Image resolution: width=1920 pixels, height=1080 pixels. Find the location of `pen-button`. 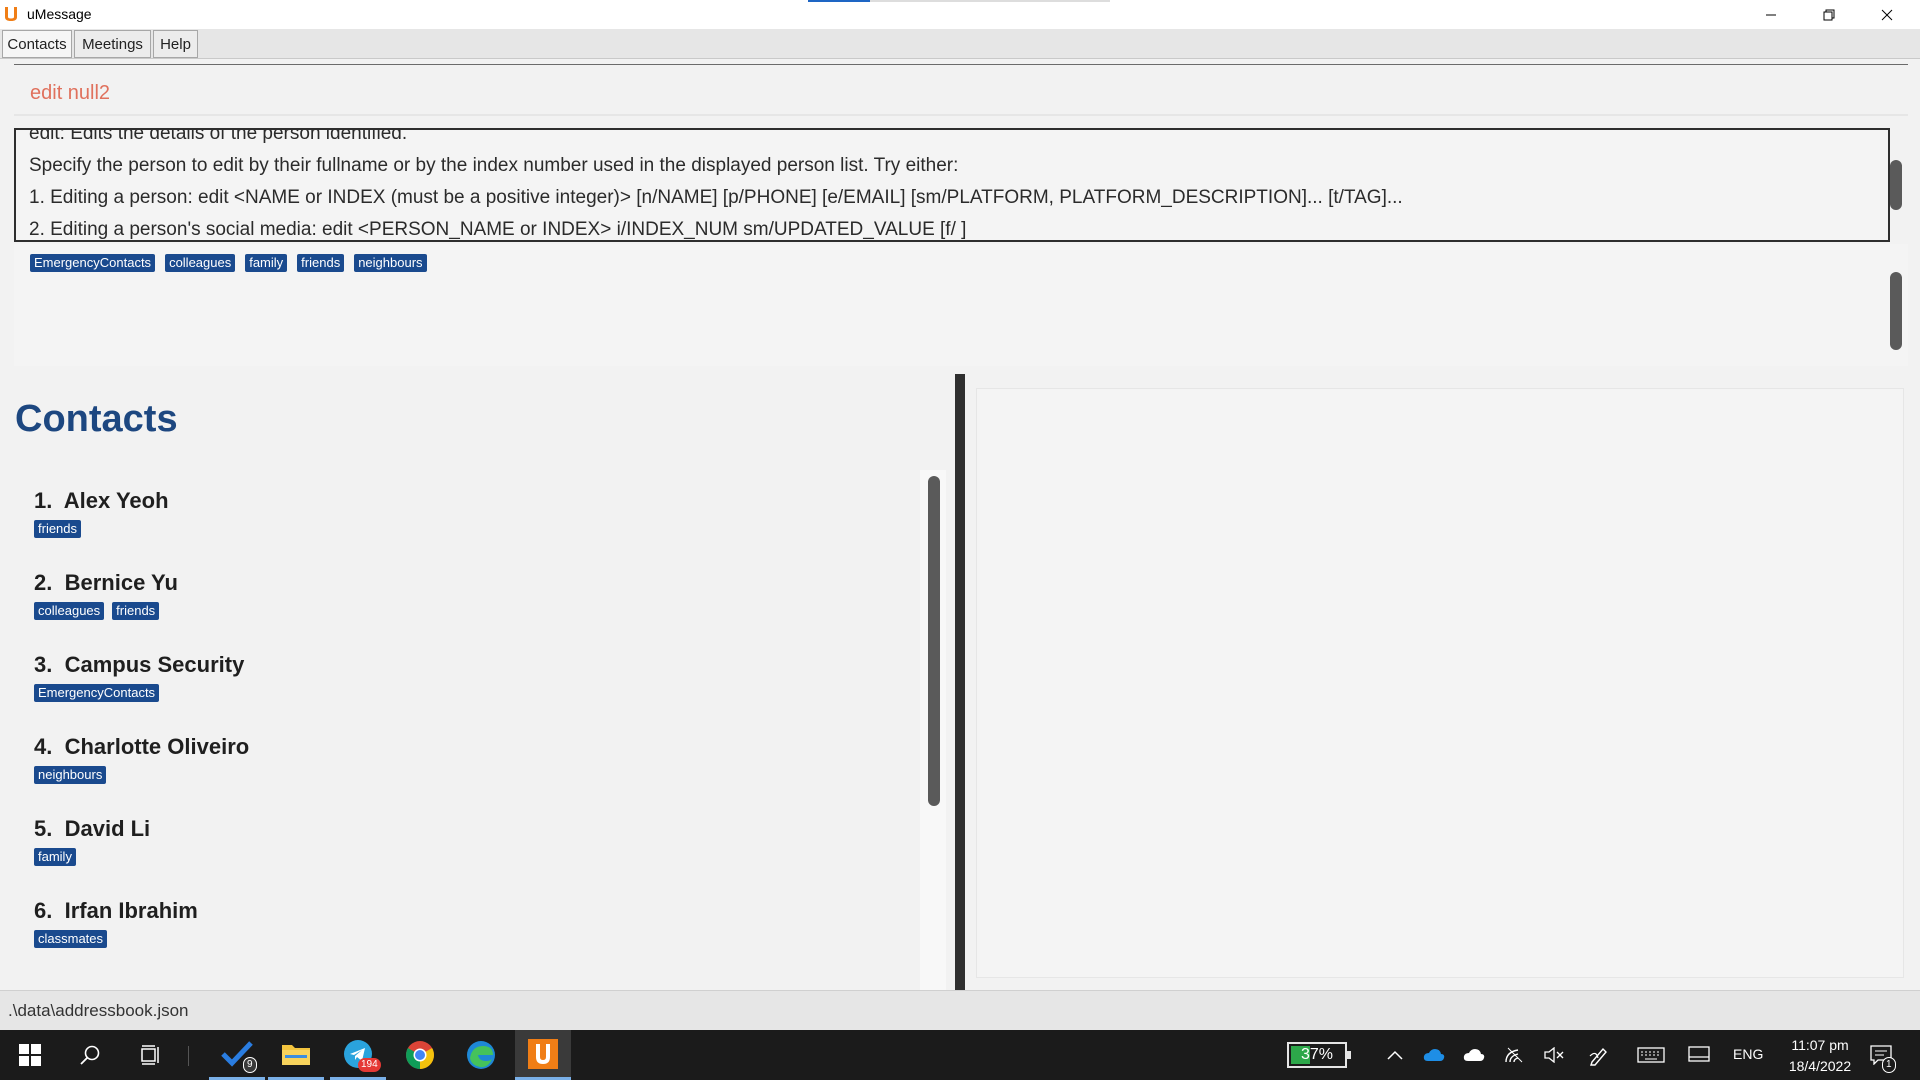

pen-button is located at coordinates (1599, 1055).